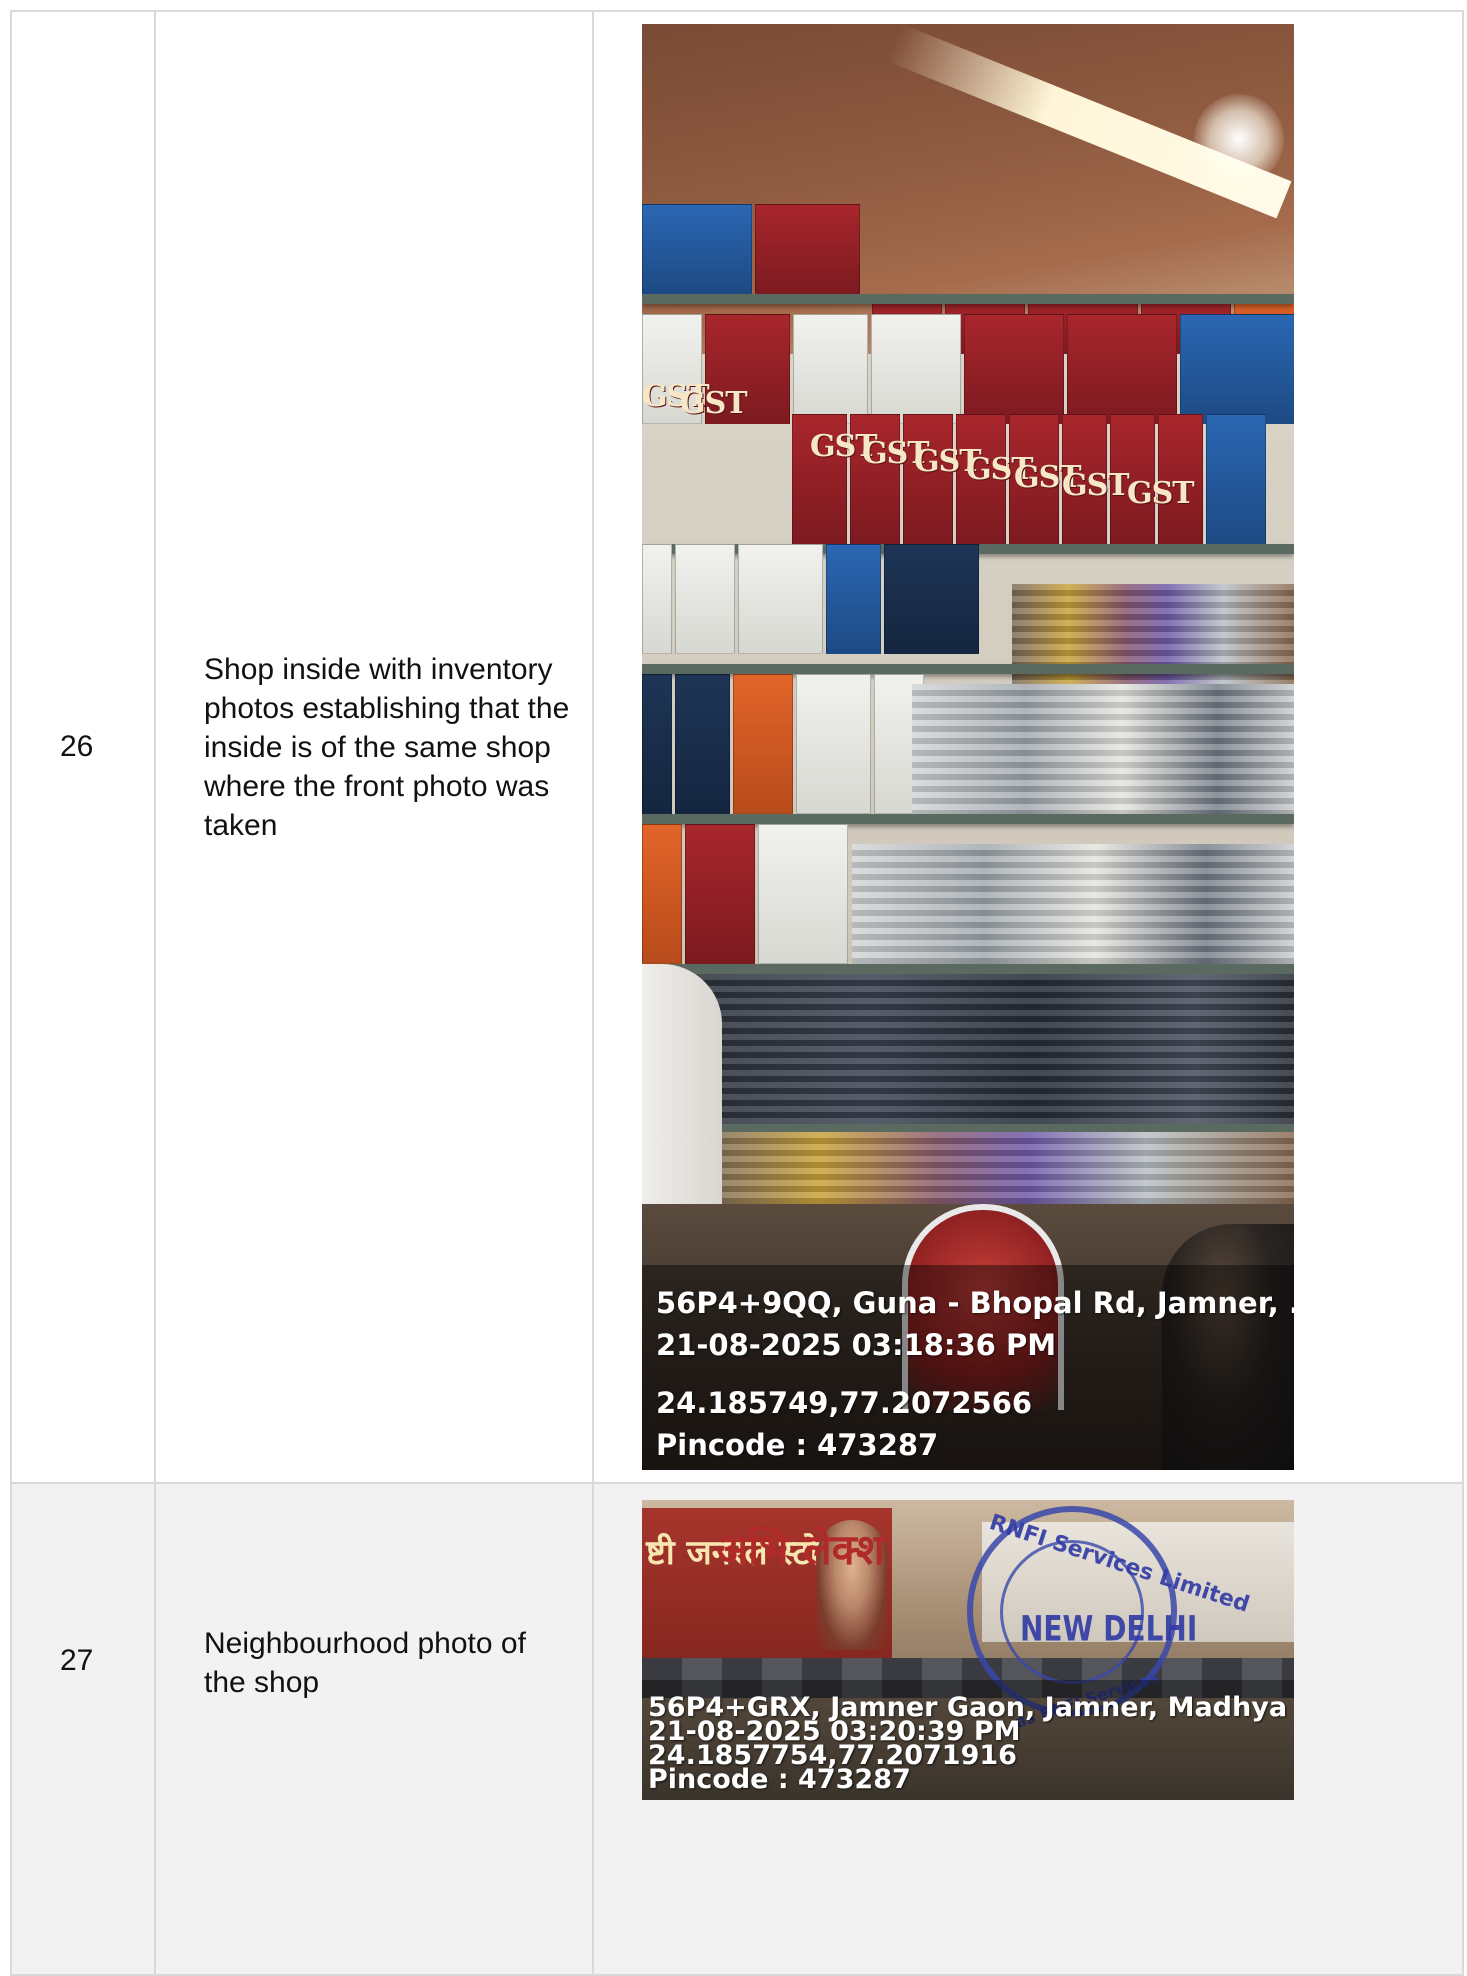 The height and width of the screenshot is (1976, 1467). Describe the element at coordinates (374, 1729) in the screenshot. I see `row-description: Neighbourhood photo of the shop` at that location.